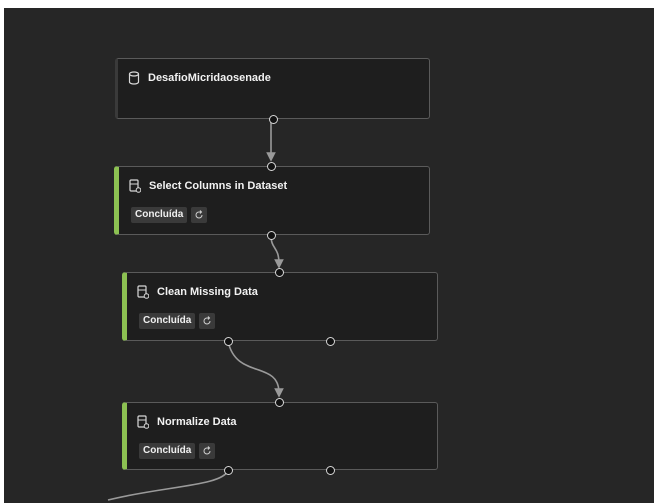  What do you see at coordinates (255, 369) in the screenshot?
I see `edge-clean-to-normalize` at bounding box center [255, 369].